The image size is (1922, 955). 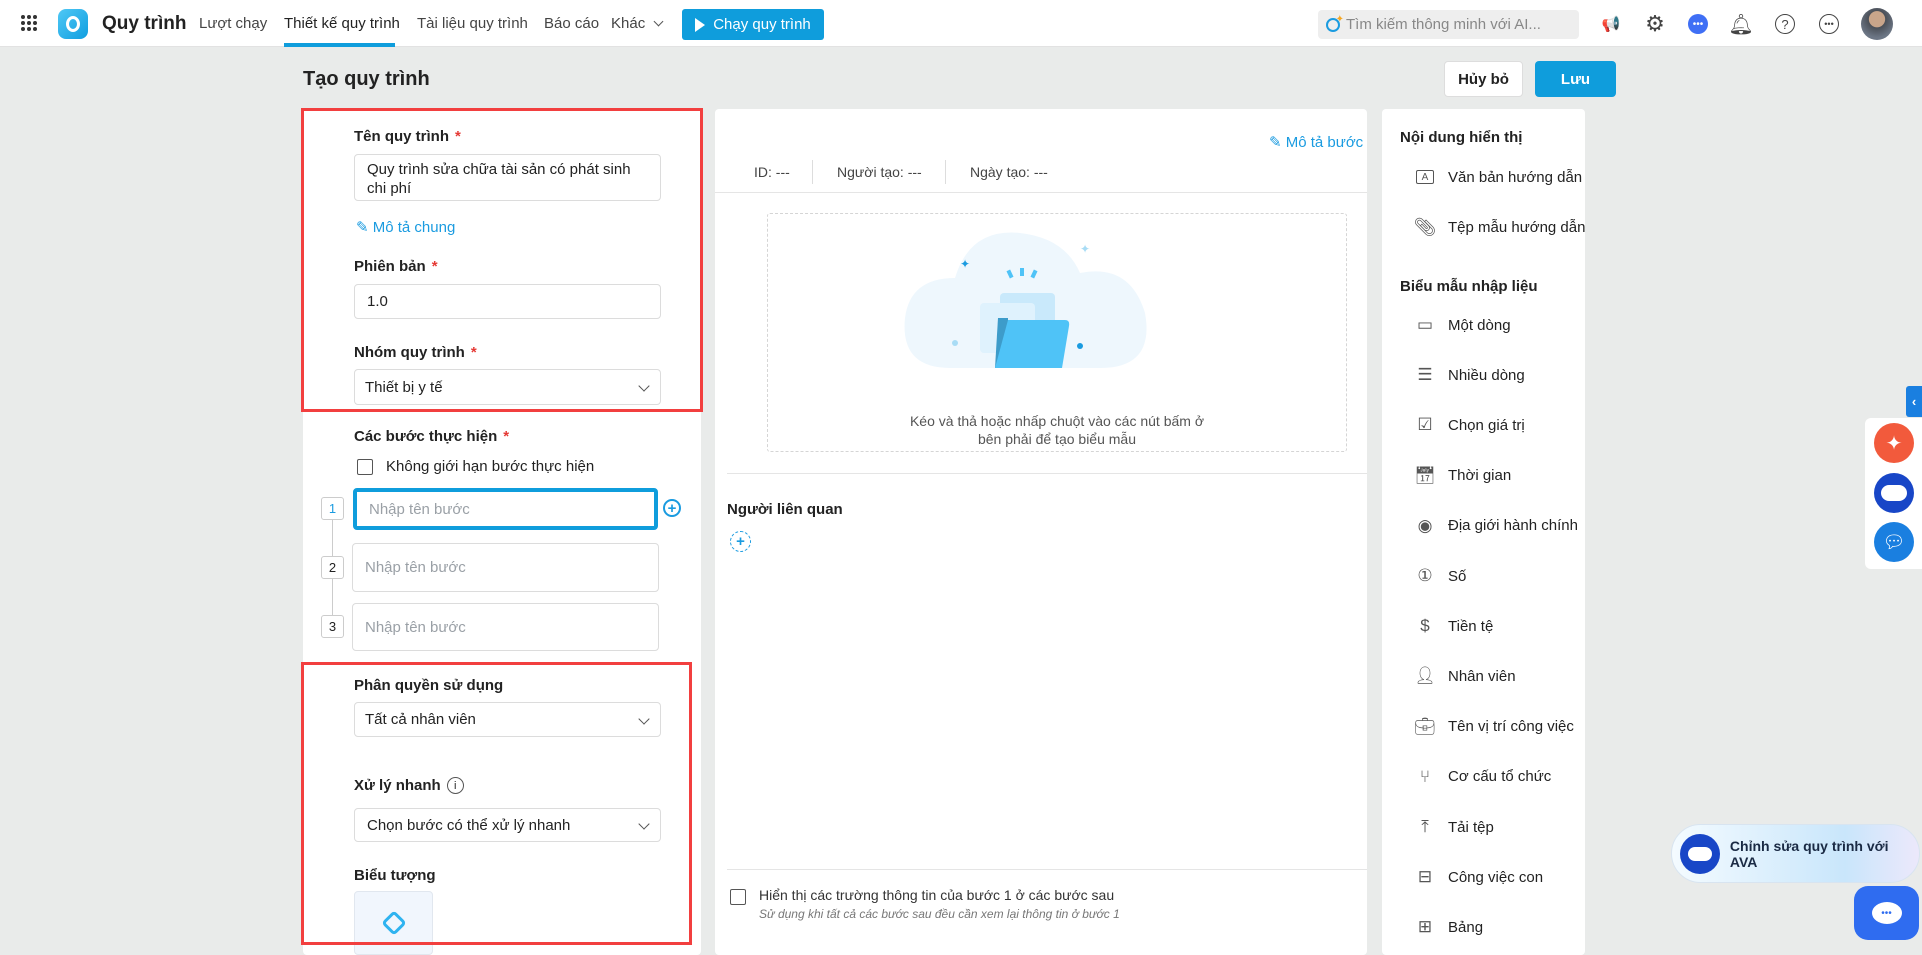 What do you see at coordinates (772, 172) in the screenshot?
I see `process-id: ID: ---` at bounding box center [772, 172].